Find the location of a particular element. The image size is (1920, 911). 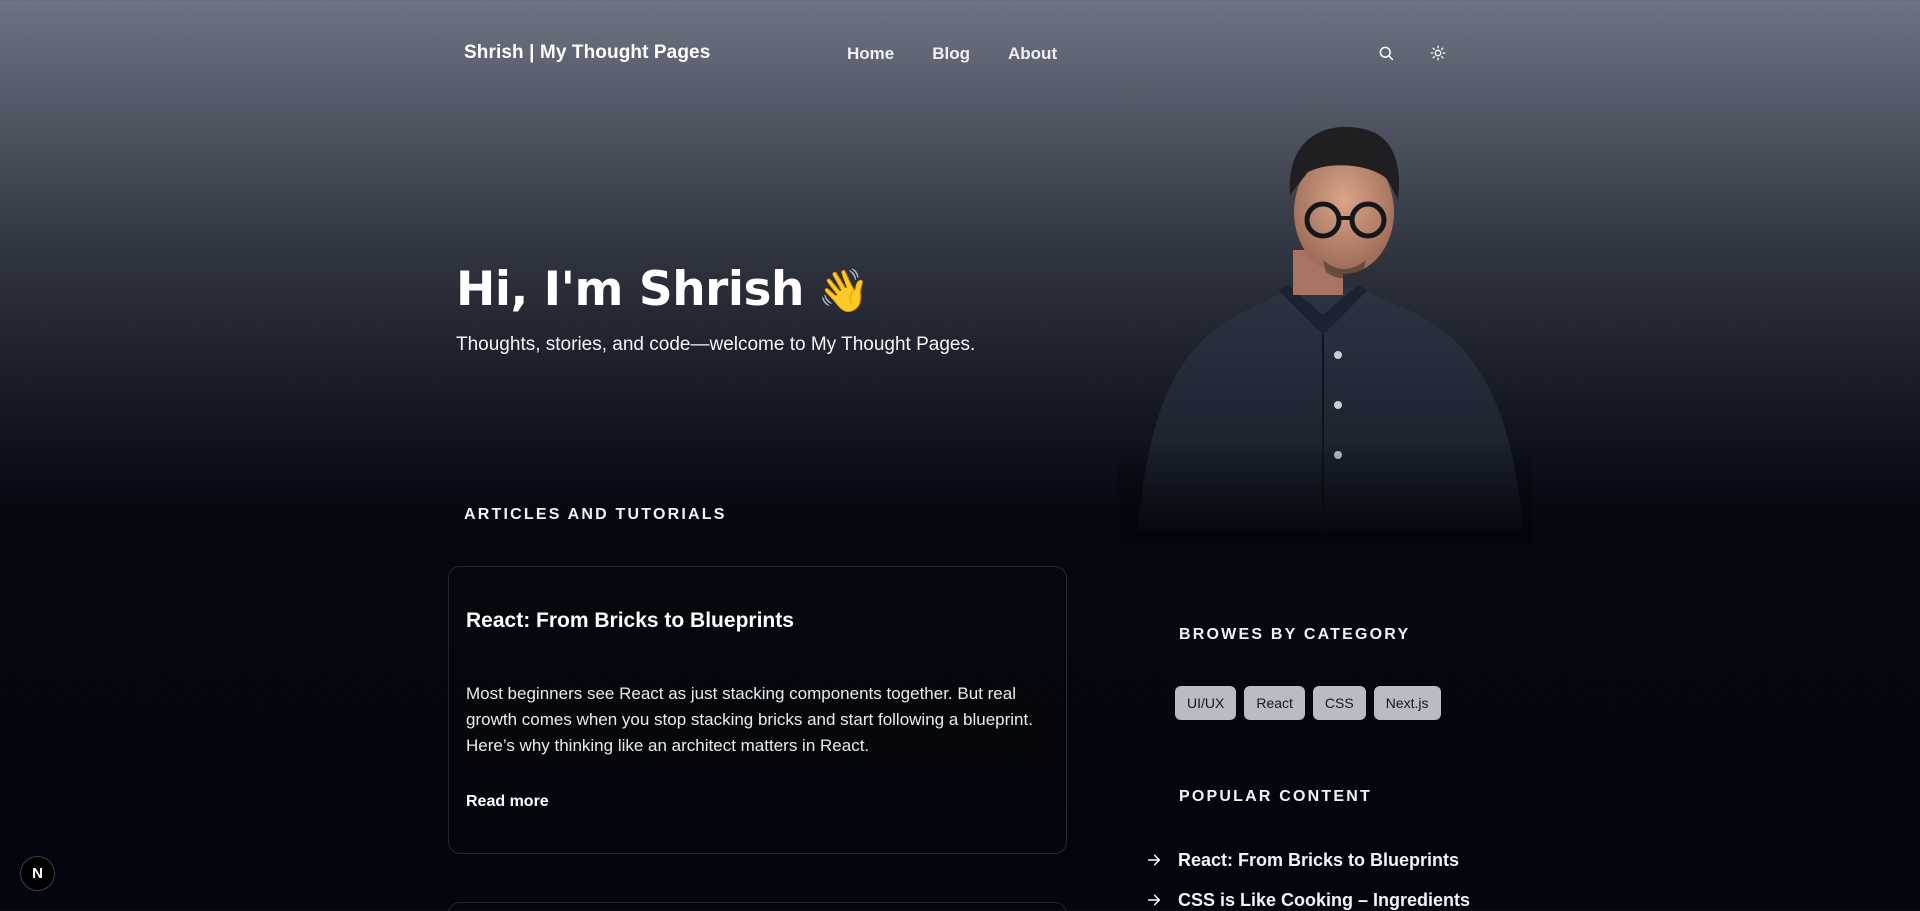

popular-item: React: From Bricks to Blueprints is located at coordinates (1308, 860).